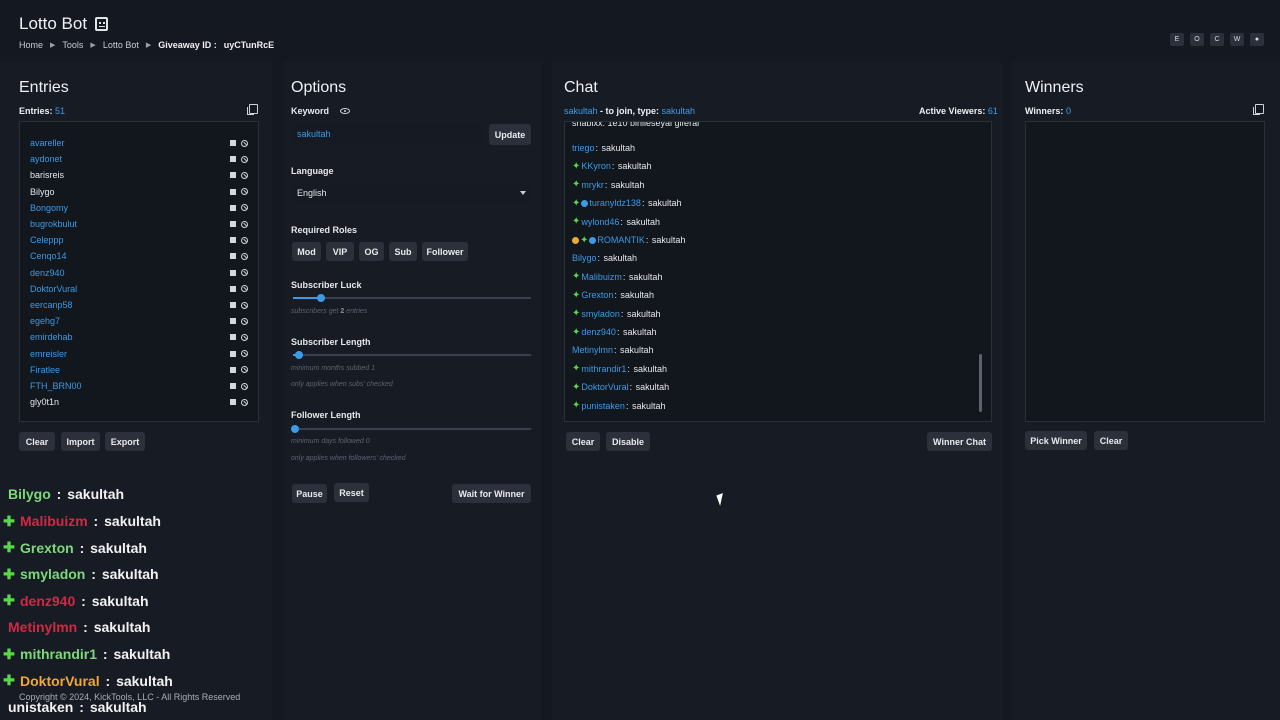 Image resolution: width=1280 pixels, height=720 pixels. I want to click on chat-username: DoktorVural, so click(604, 387).